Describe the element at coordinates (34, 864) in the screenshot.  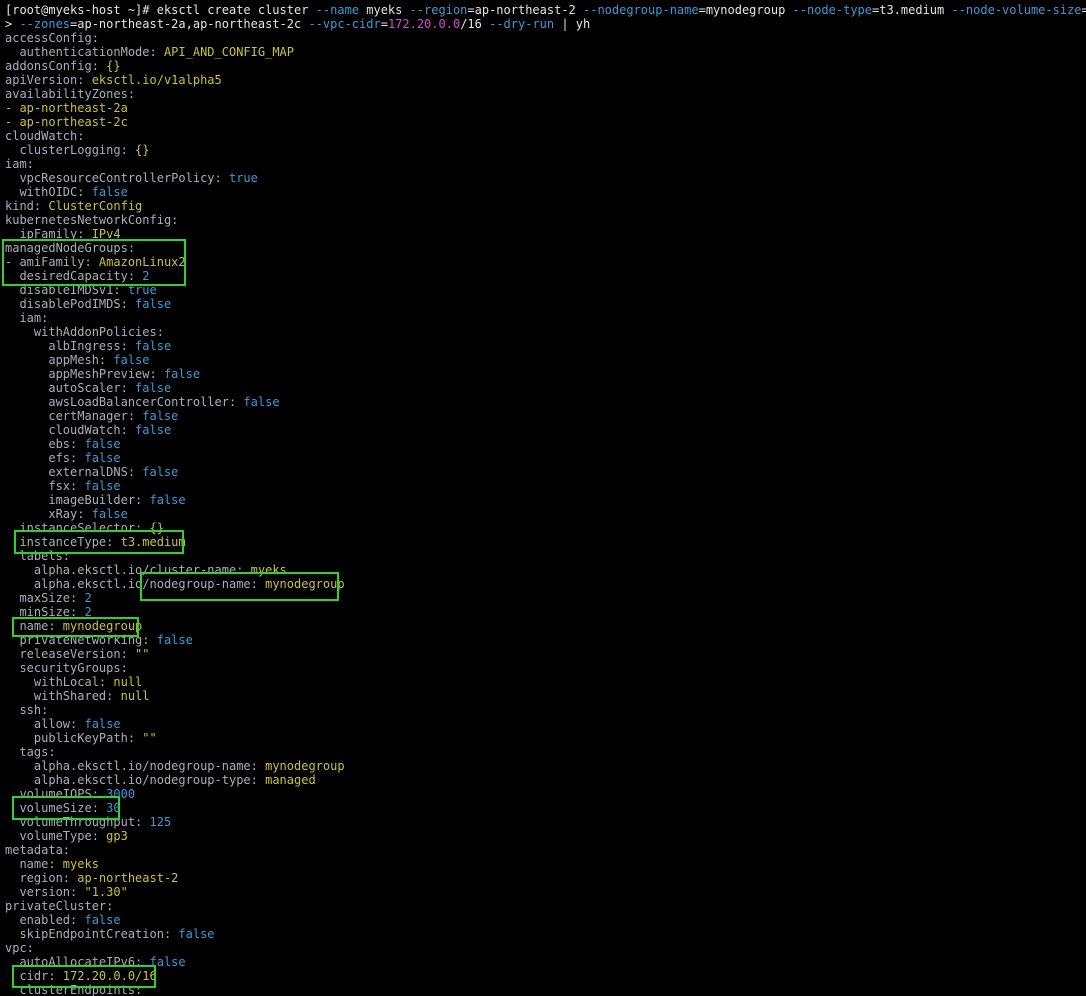
I see `terminal-text: name:` at that location.